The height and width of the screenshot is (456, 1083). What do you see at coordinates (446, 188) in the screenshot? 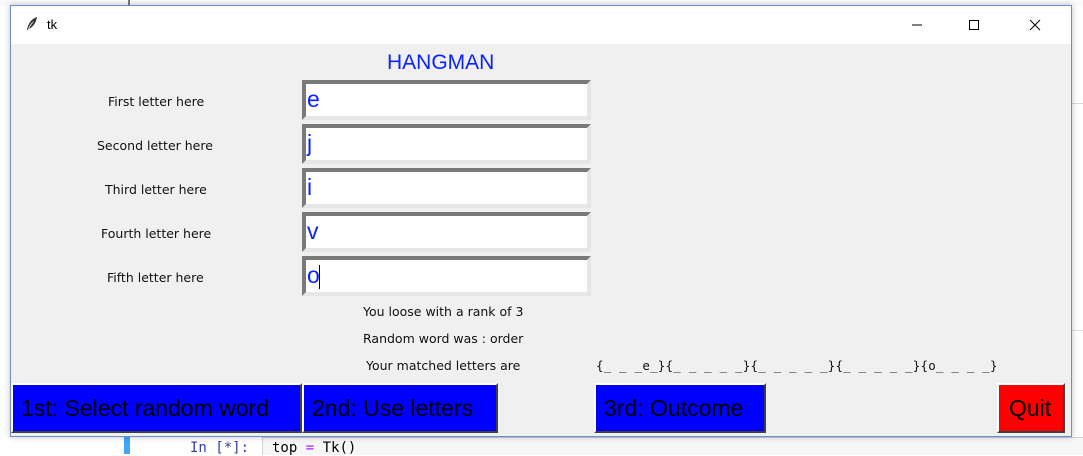
I see `third-letter-input: i` at bounding box center [446, 188].